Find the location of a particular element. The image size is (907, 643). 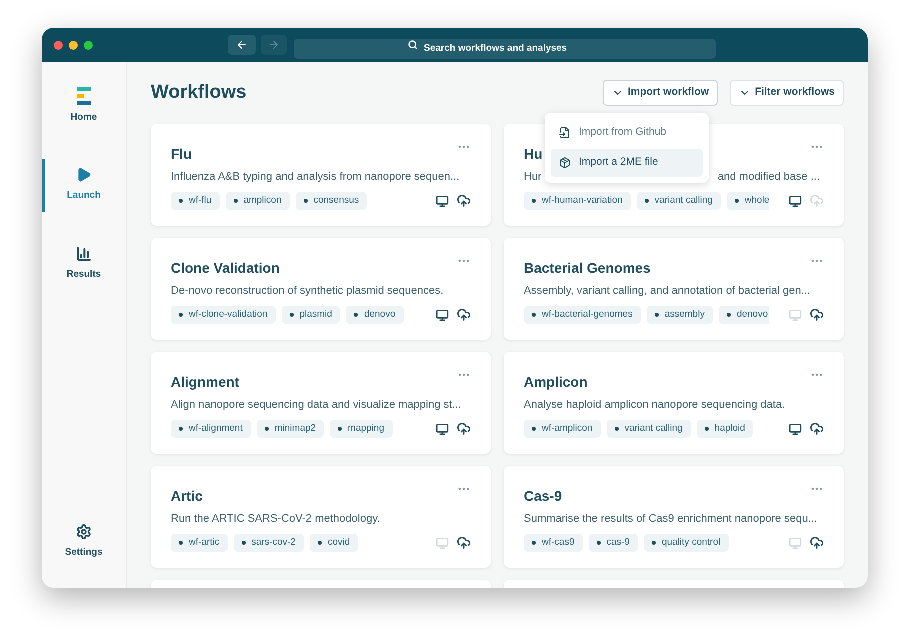

workflow-card: Amplicon Analyse haploid amplicon nanopore sequencing data. wf-amplicon variant calling haploid is located at coordinates (674, 403).